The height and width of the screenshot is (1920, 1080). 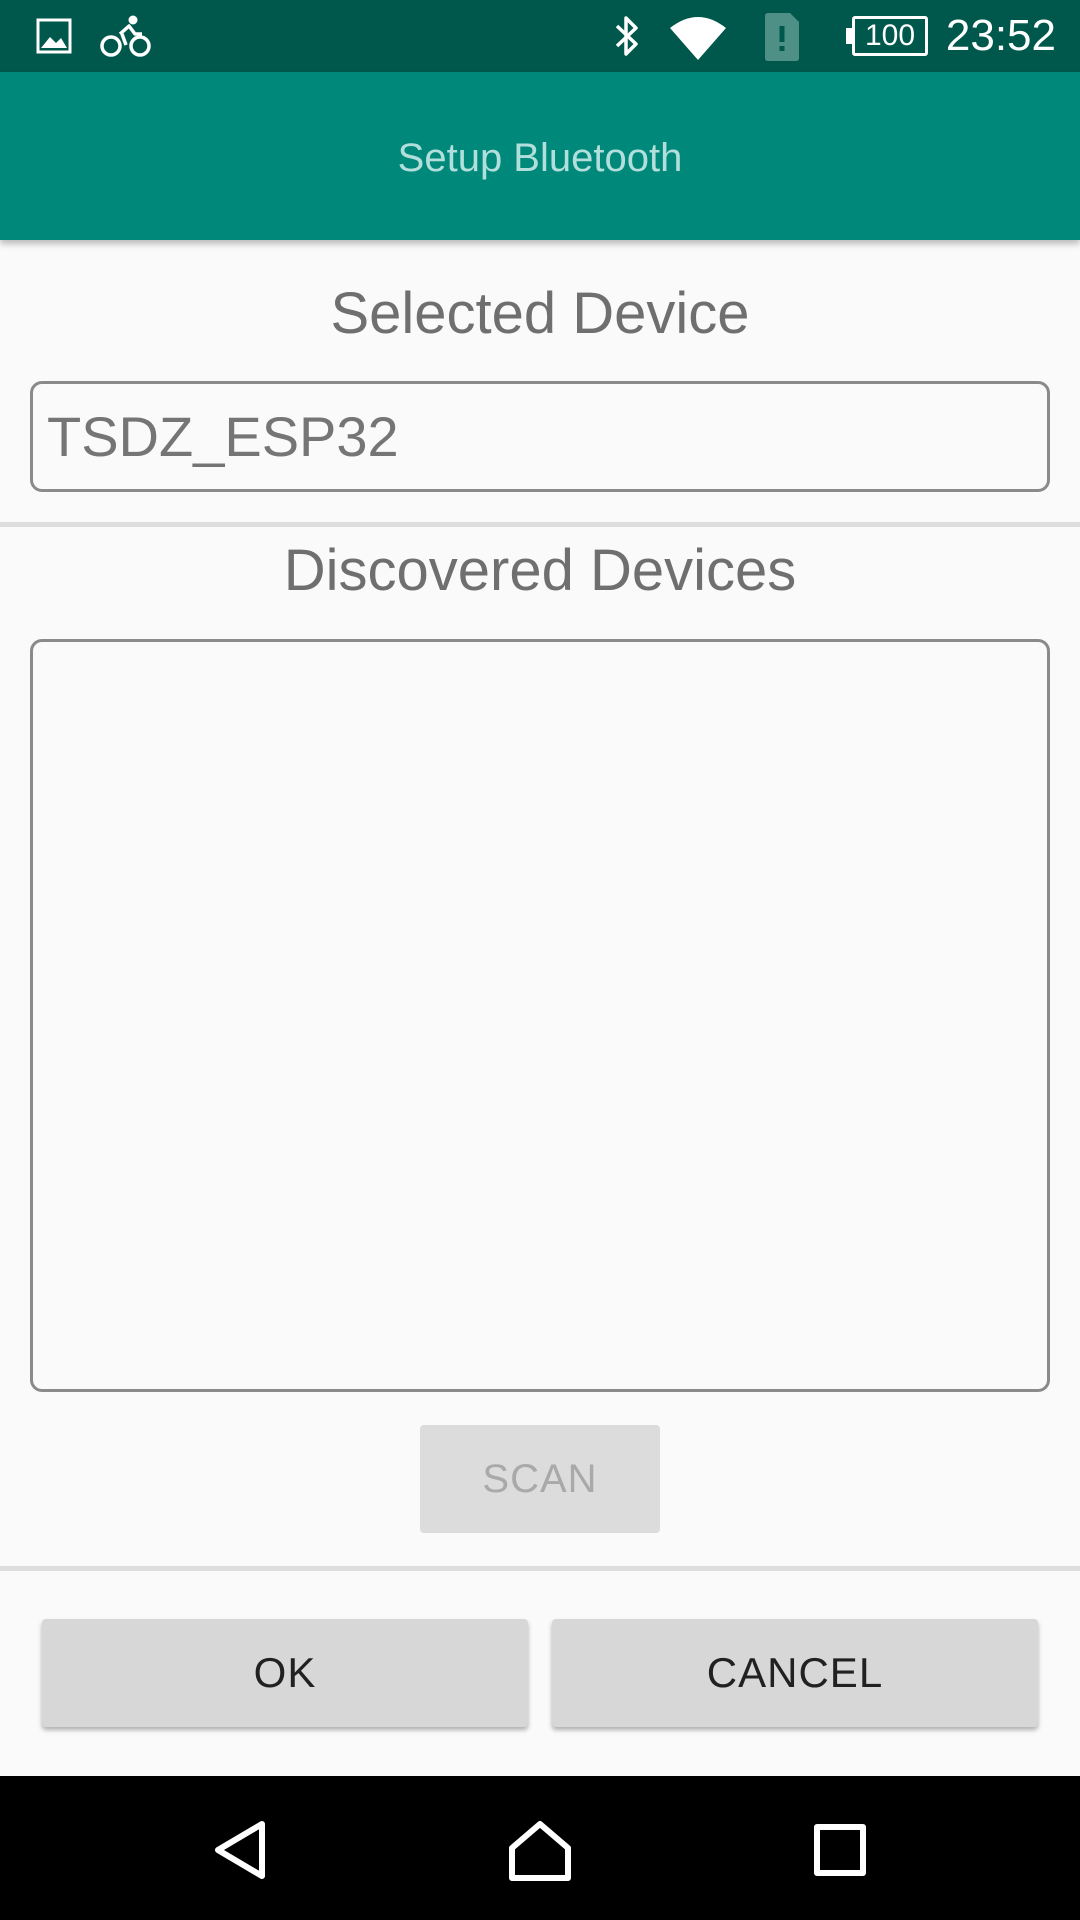 I want to click on app-bar: Setup Bluetooth, so click(x=540, y=156).